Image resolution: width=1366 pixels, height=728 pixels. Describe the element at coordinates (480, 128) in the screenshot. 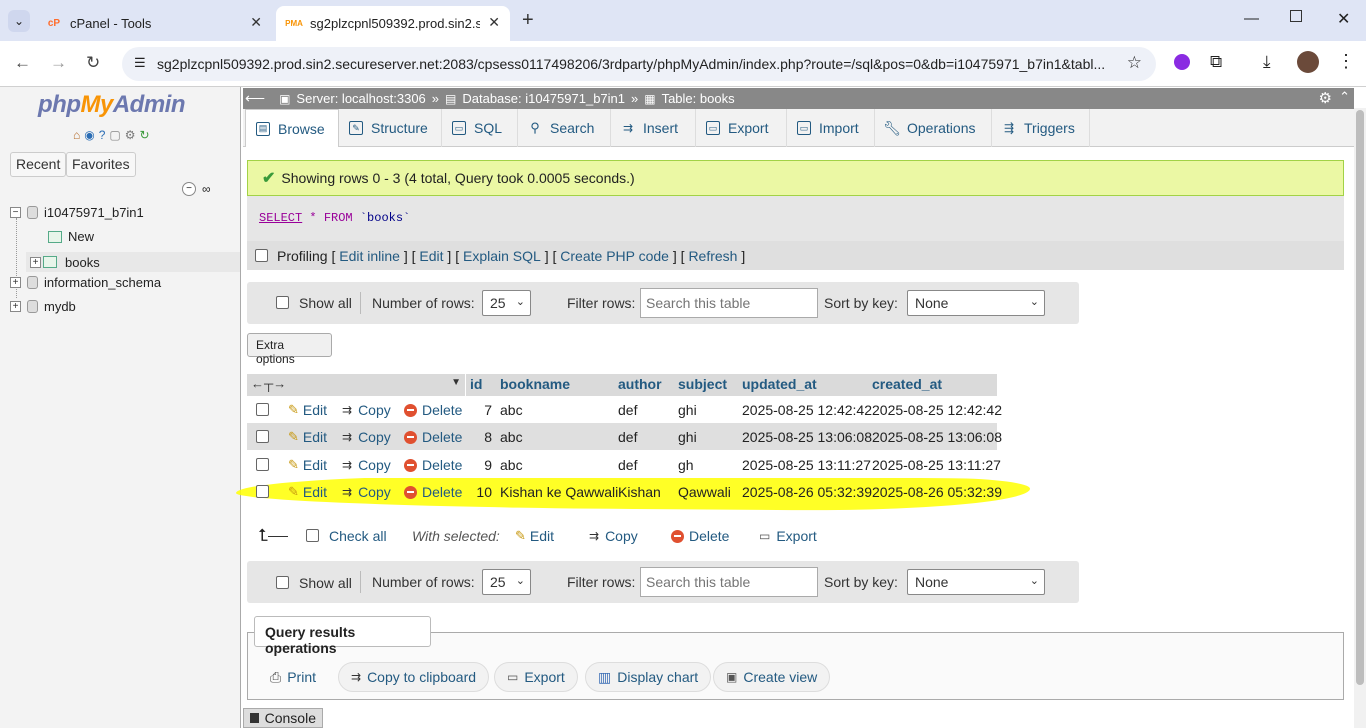

I see `tab-sql: ▭ SQL` at that location.